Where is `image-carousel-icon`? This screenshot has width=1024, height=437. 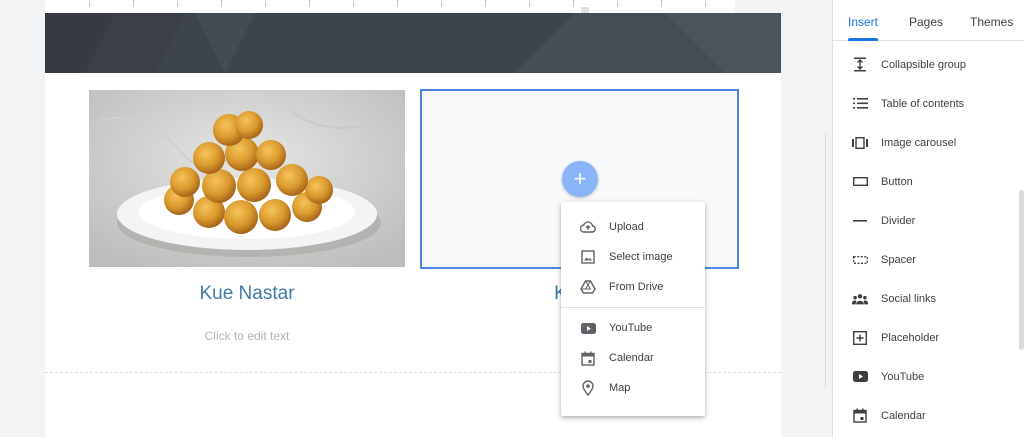
image-carousel-icon is located at coordinates (860, 143).